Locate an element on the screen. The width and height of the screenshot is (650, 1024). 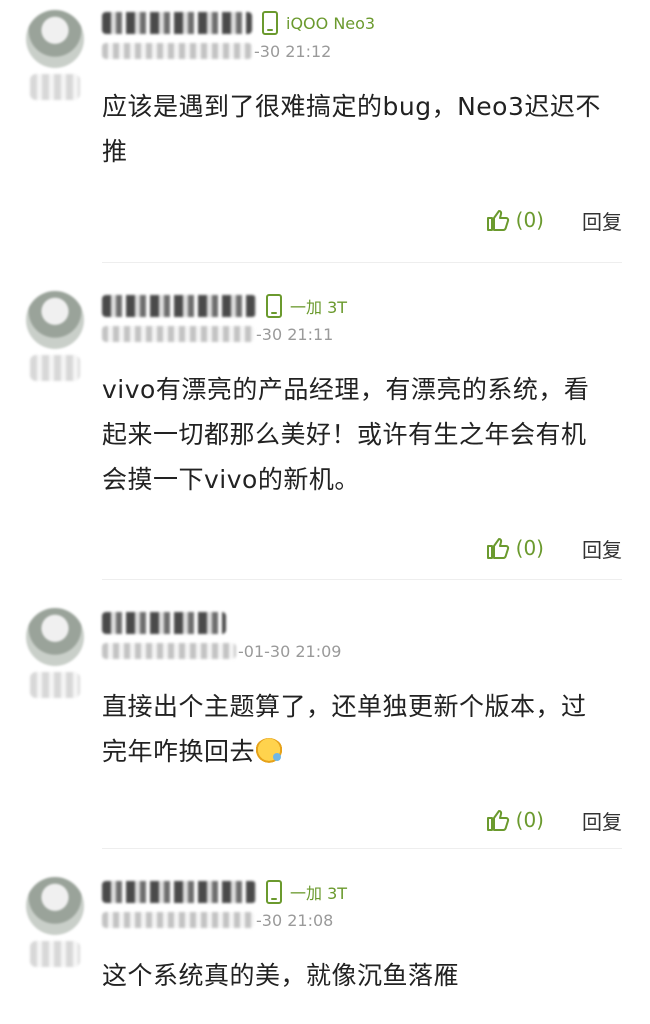
comment-line: 直接出个主题算了，还单独更新个版本，过 is located at coordinates (344, 706).